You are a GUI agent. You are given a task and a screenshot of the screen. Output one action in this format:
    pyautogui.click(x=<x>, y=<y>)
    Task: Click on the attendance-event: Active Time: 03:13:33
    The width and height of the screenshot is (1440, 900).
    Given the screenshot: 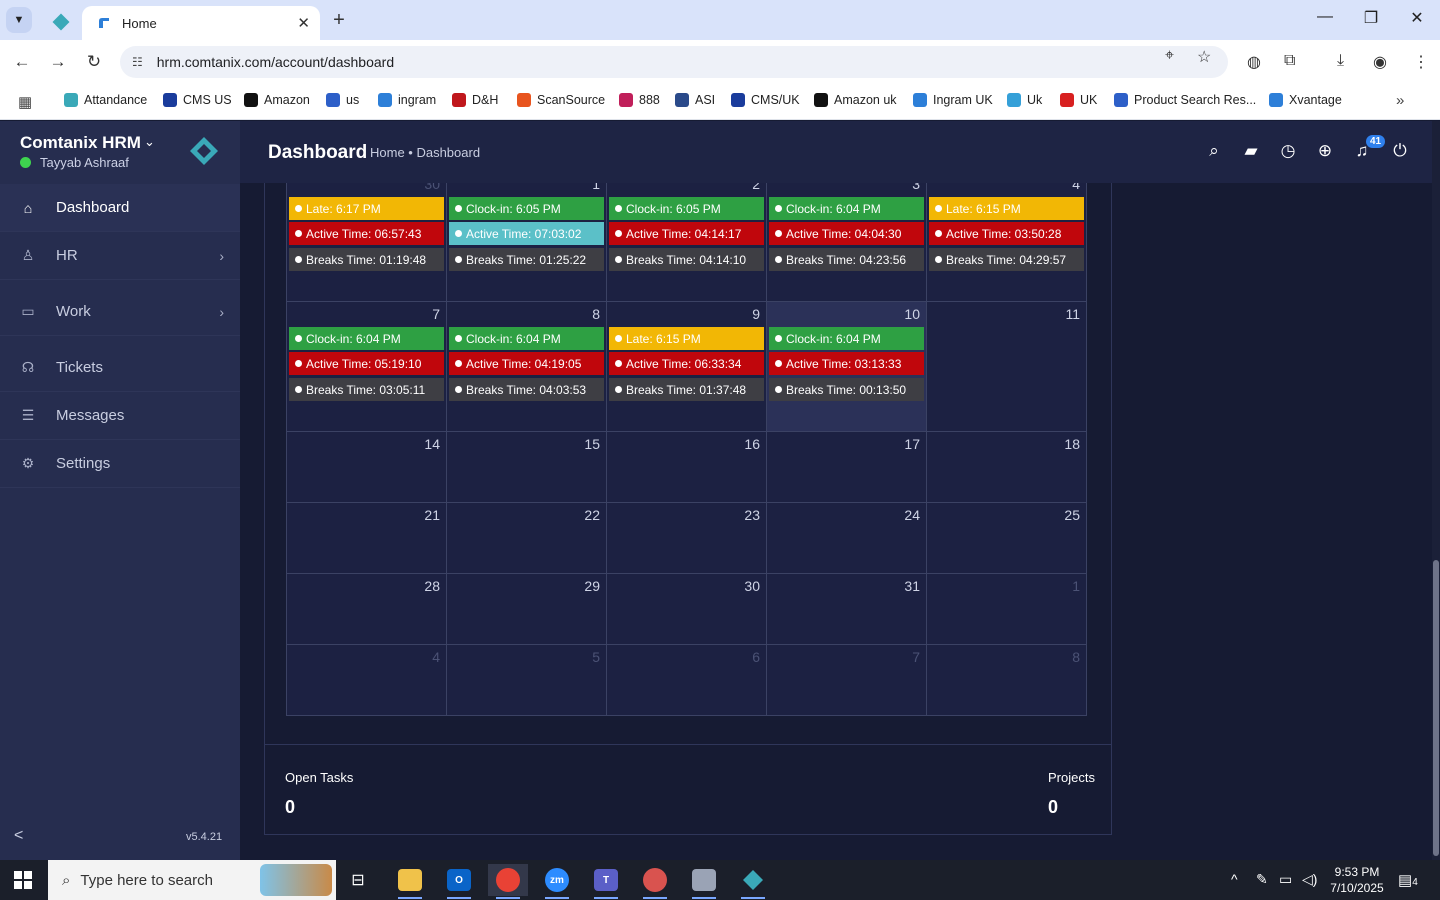 What is the action you would take?
    pyautogui.click(x=846, y=363)
    